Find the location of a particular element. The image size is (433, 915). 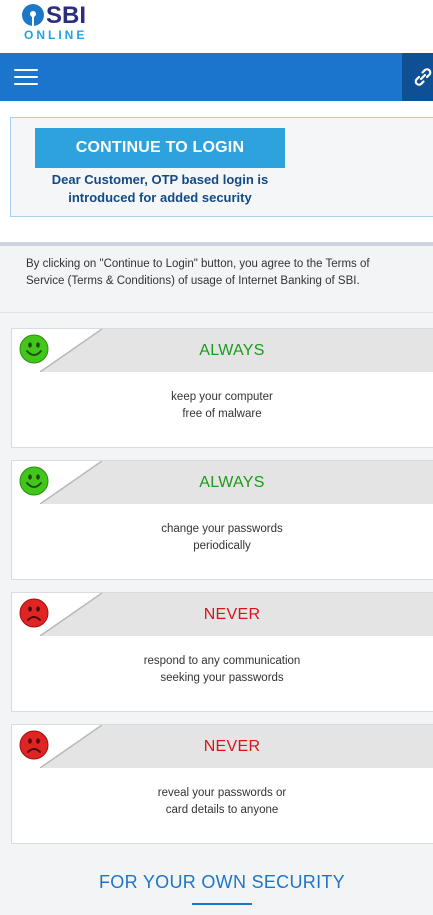

link-icon-button is located at coordinates (417, 77).